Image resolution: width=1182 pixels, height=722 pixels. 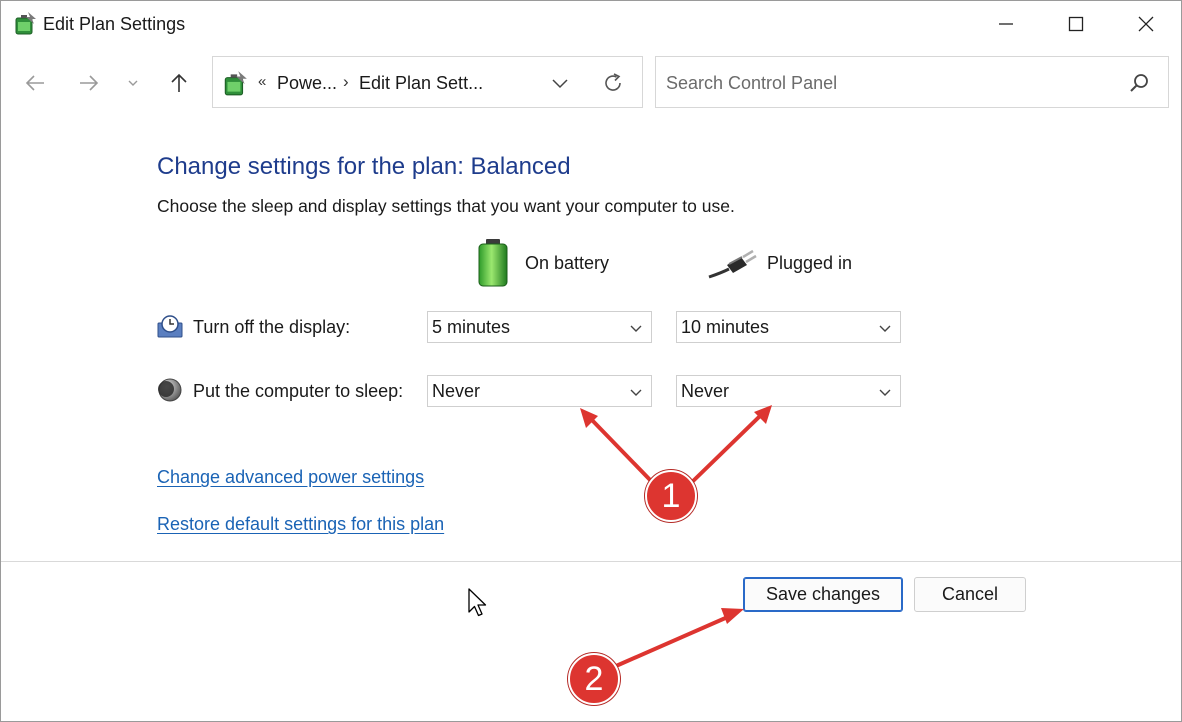 What do you see at coordinates (262, 81) in the screenshot?
I see `breadcrumb-overflow: «` at bounding box center [262, 81].